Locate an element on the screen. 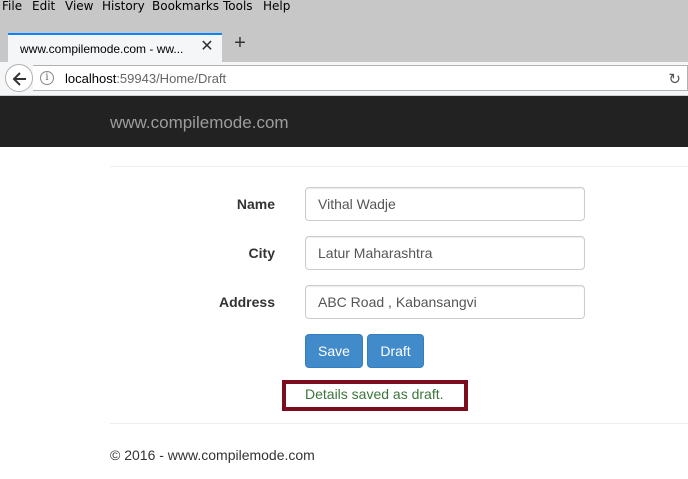 This screenshot has width=688, height=479. menu-bookmarks: Bookmarks is located at coordinates (185, 6).